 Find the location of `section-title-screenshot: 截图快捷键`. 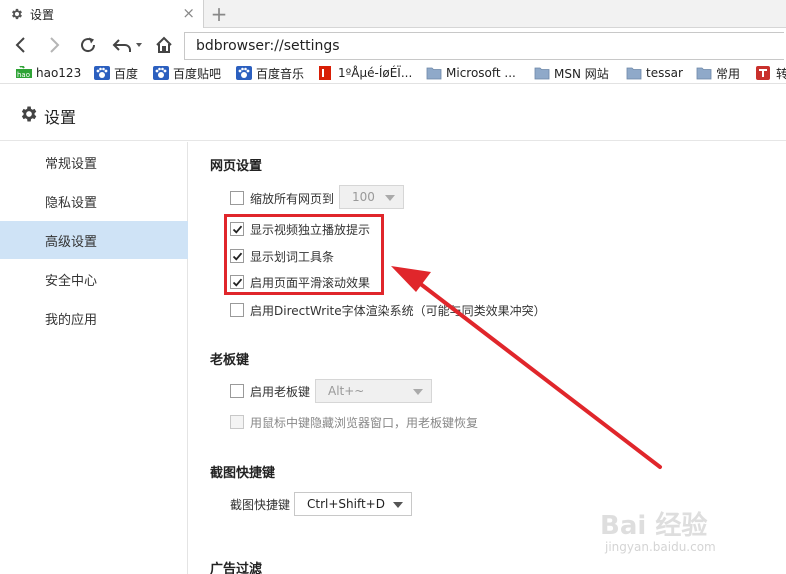

section-title-screenshot: 截图快捷键 is located at coordinates (243, 473).